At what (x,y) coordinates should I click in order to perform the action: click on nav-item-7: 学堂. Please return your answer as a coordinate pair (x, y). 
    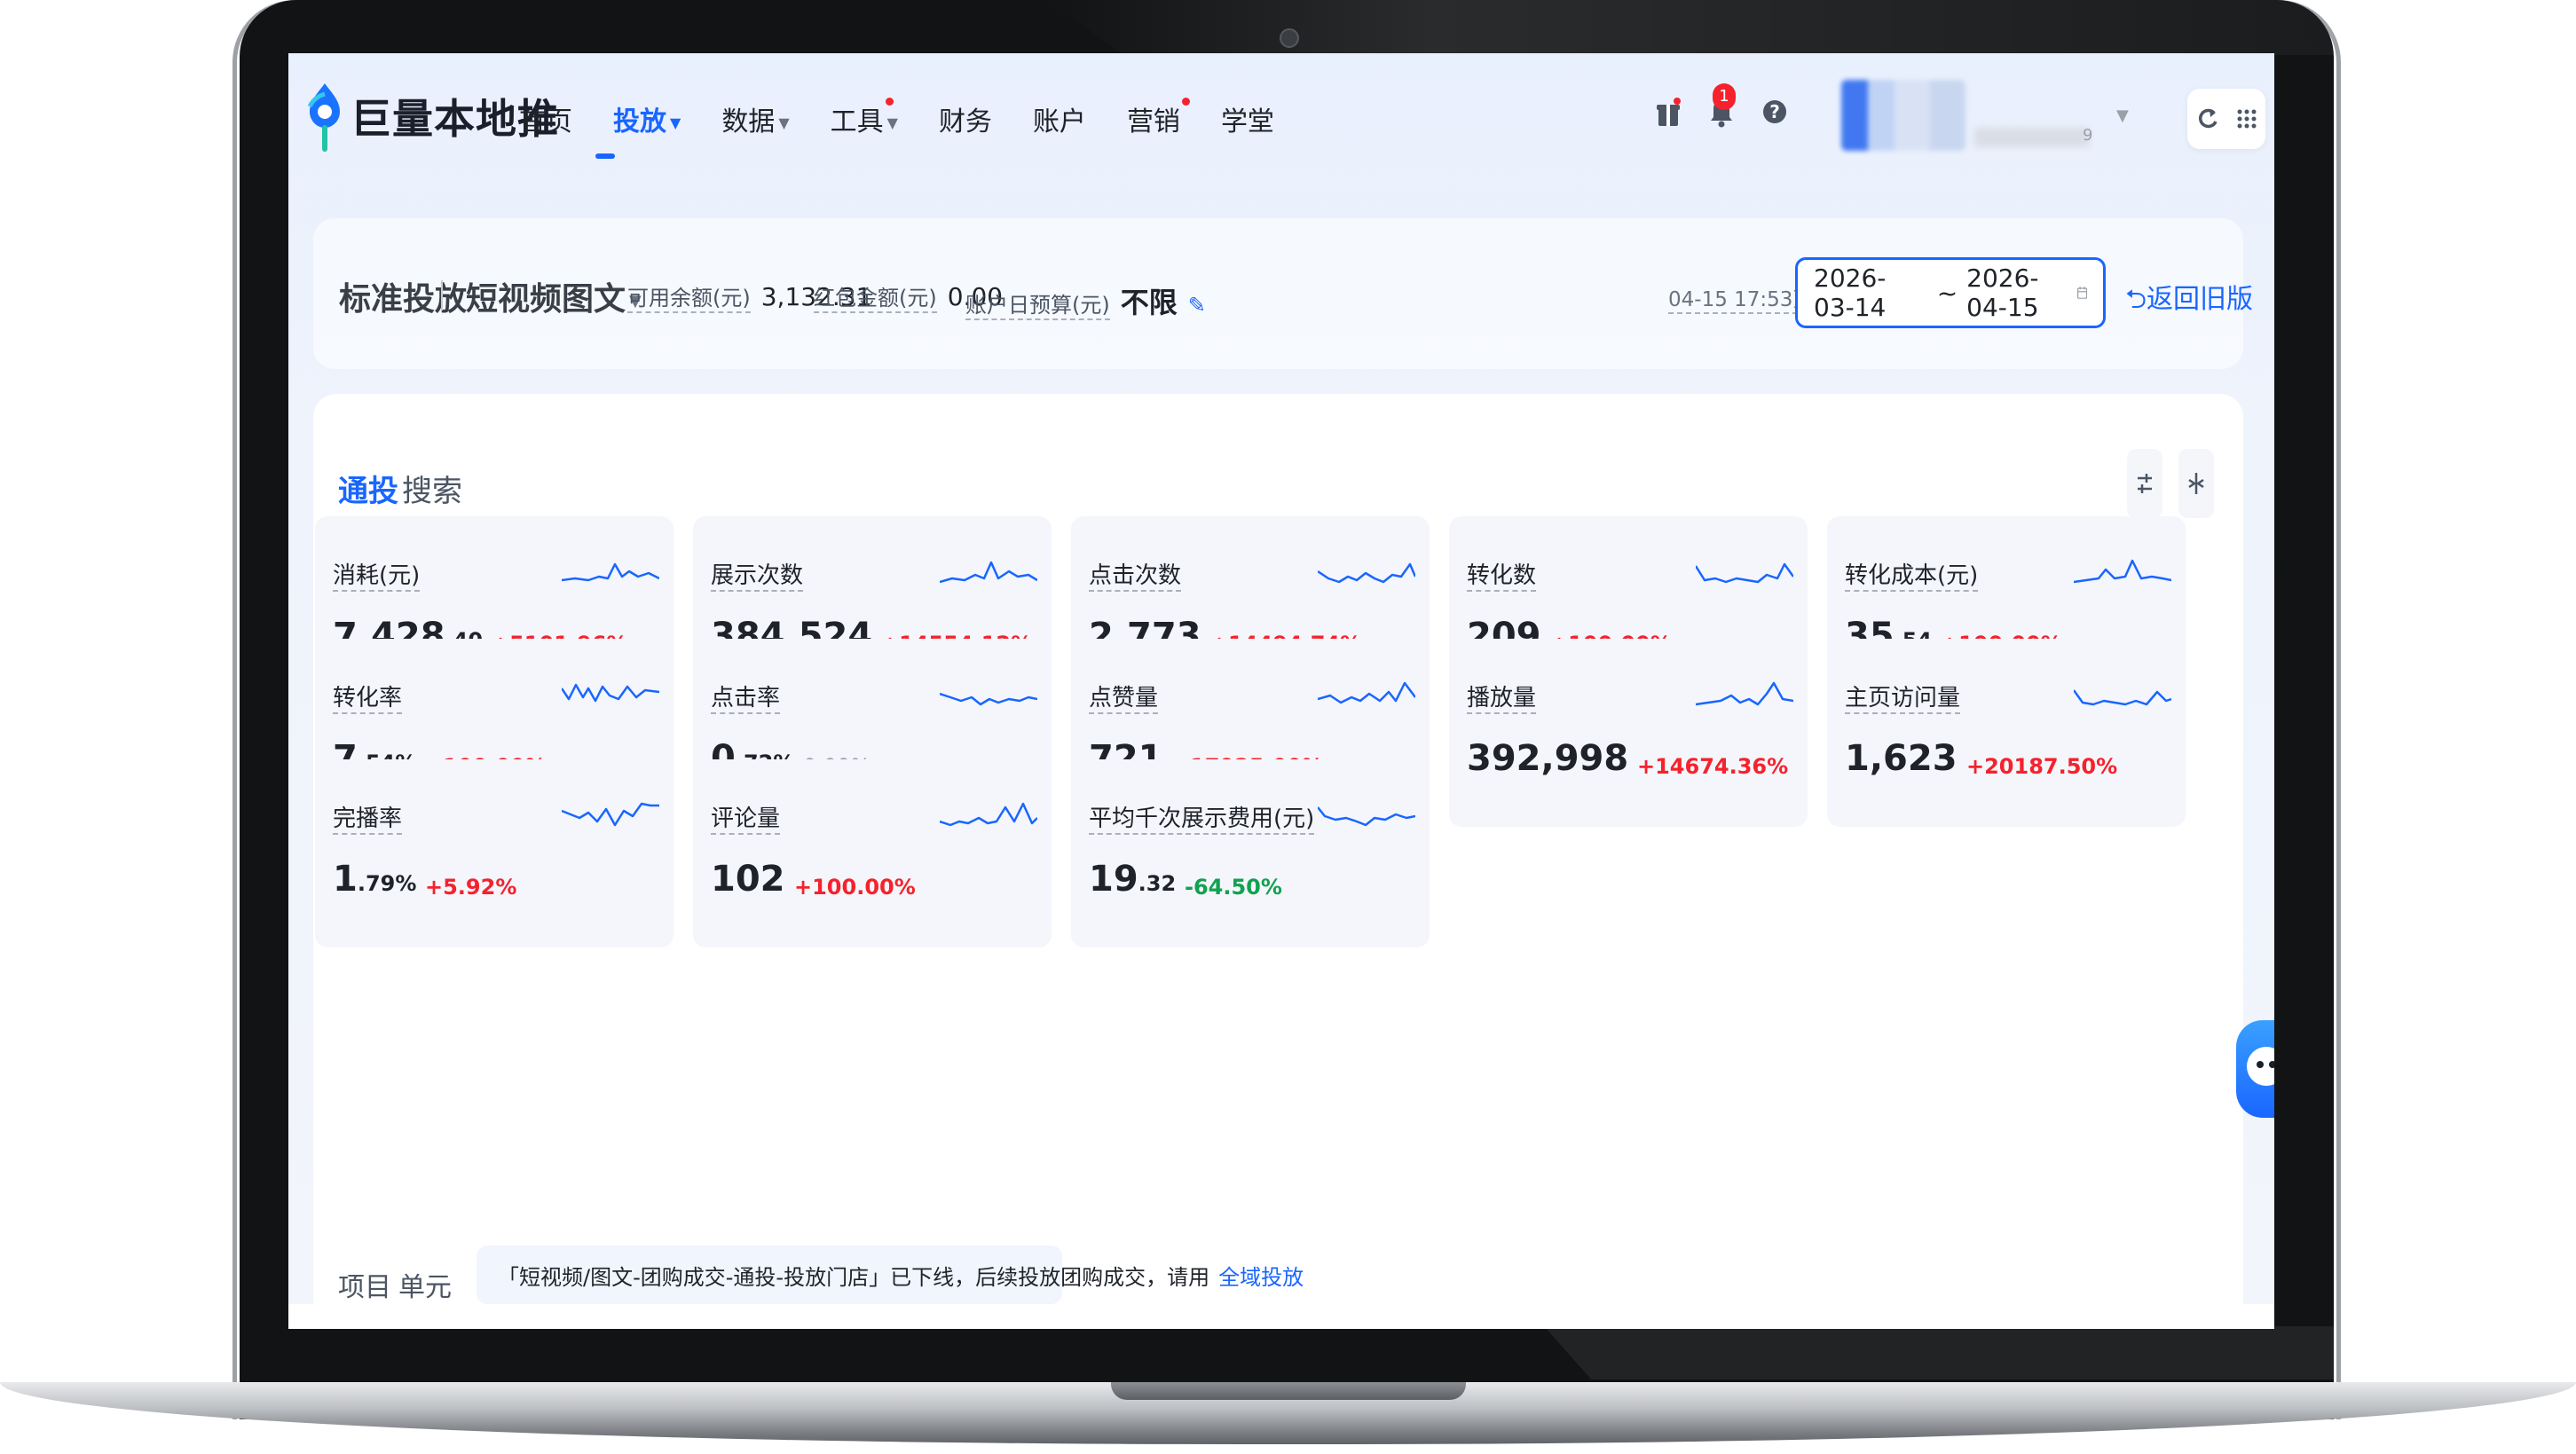
    Looking at the image, I should click on (1247, 118).